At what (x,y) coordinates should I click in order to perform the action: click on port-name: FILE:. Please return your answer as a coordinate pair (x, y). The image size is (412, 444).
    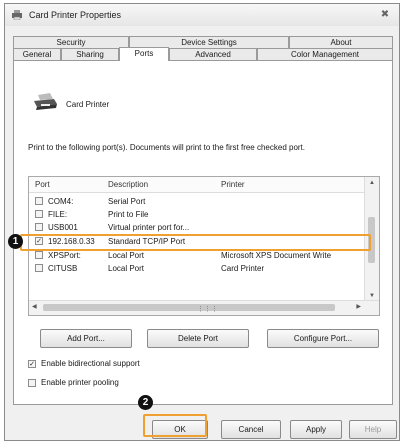
    Looking at the image, I should click on (58, 214).